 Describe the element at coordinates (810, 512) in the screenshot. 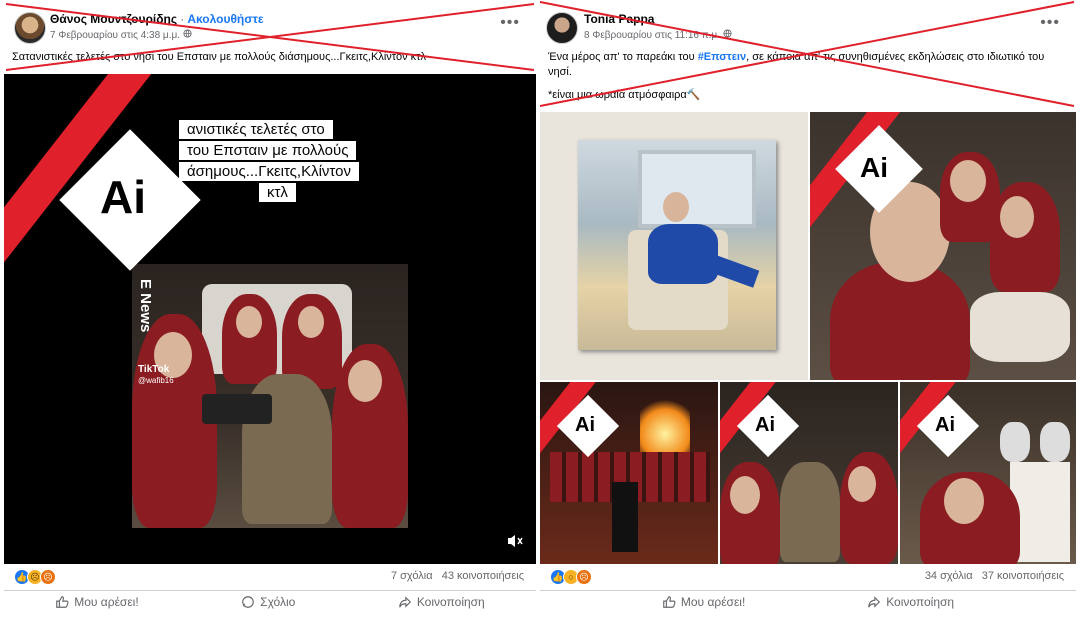

I see `goat` at that location.